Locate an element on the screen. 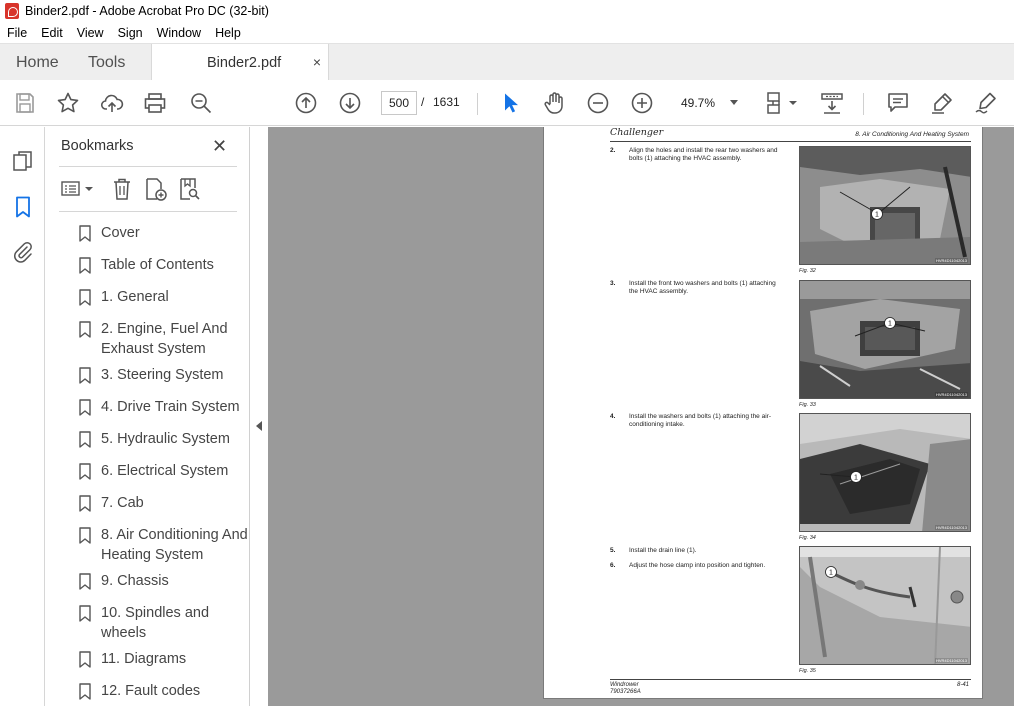 The image size is (1014, 706). bookmark-search-icon is located at coordinates (190, 189).